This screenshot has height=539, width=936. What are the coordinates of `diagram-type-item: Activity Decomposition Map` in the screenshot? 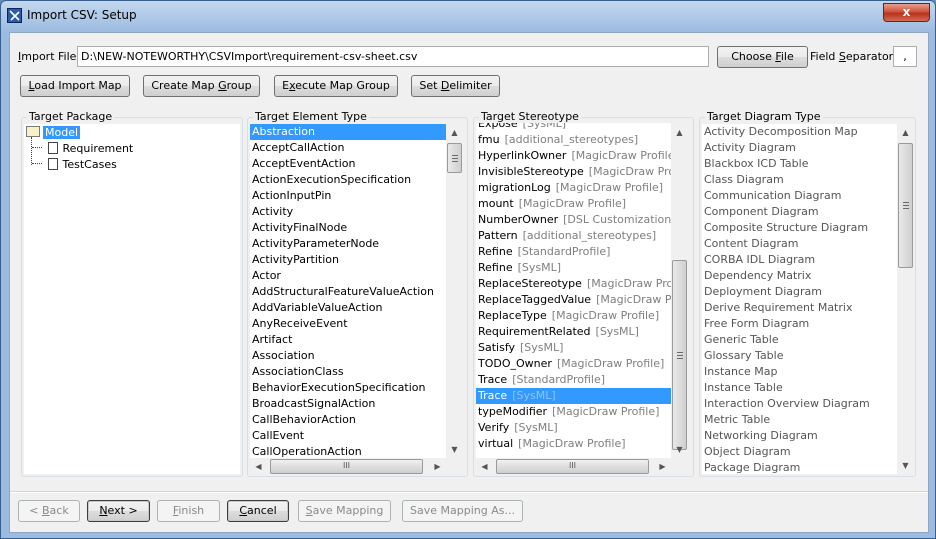 It's located at (799, 132).